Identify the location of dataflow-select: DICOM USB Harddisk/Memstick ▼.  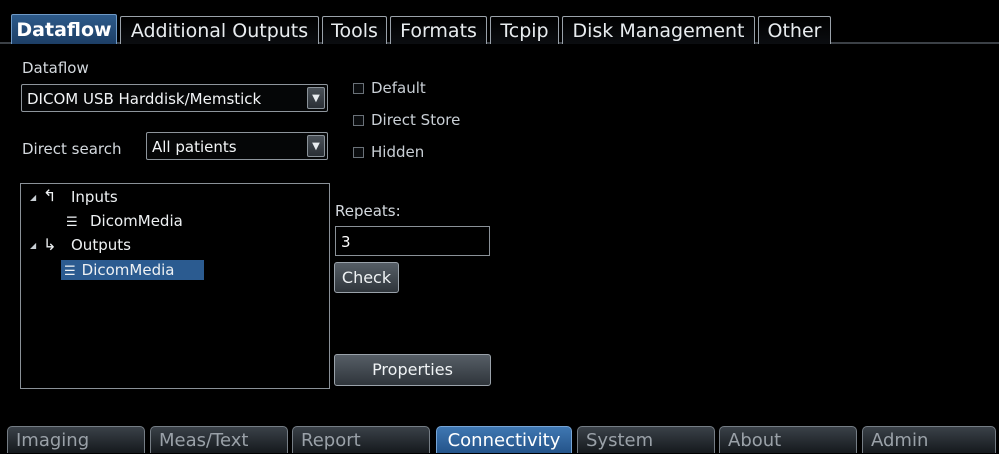
(174, 98).